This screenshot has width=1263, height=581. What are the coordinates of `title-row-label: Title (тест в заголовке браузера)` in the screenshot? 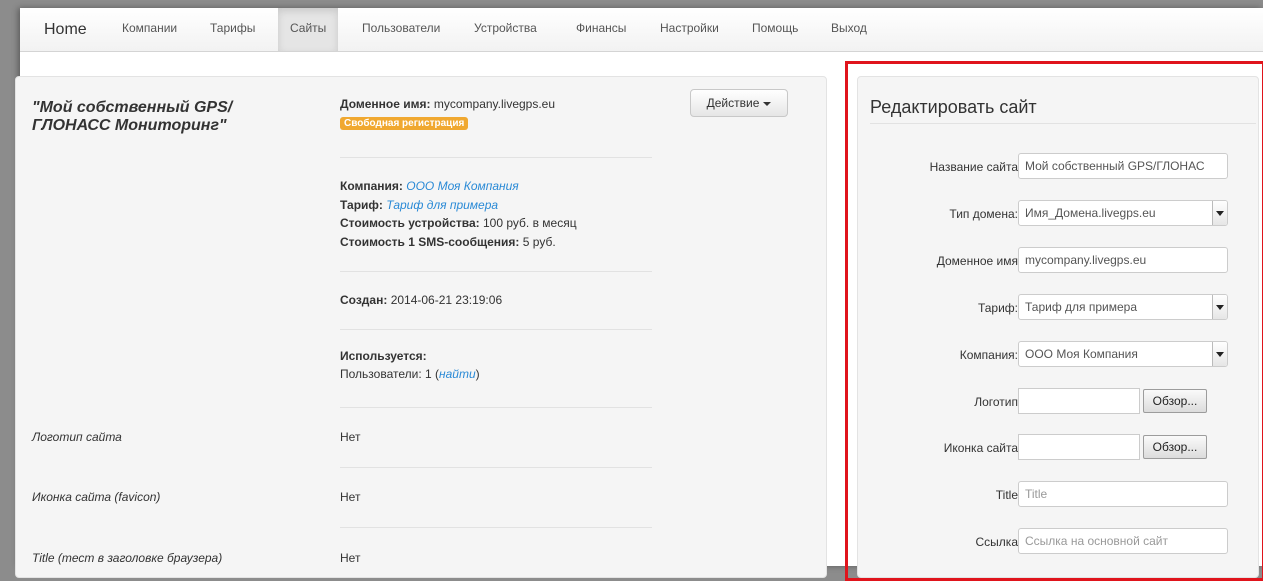 It's located at (127, 558).